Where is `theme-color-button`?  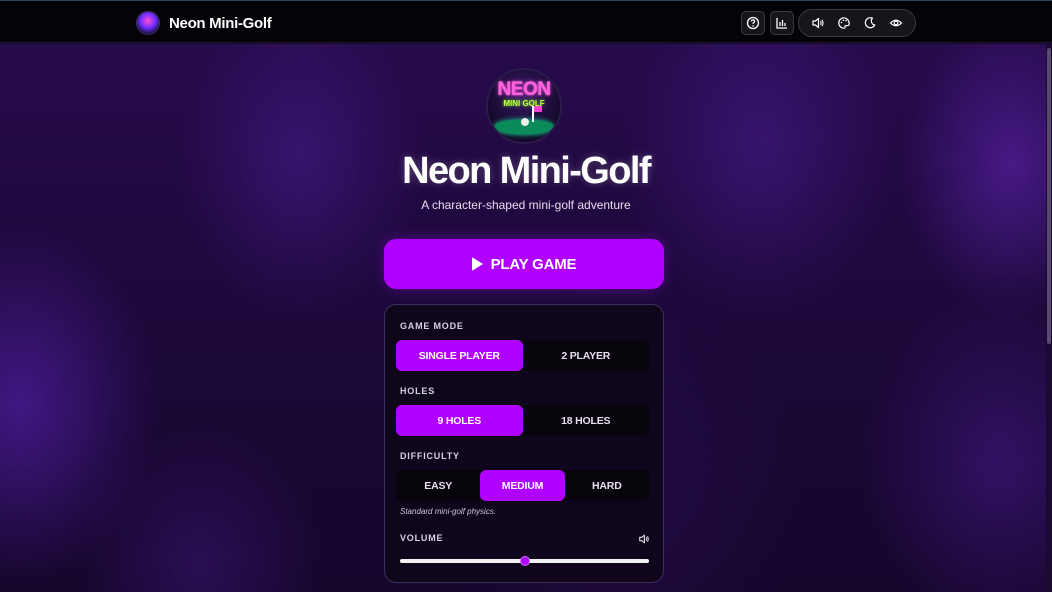 theme-color-button is located at coordinates (844, 23).